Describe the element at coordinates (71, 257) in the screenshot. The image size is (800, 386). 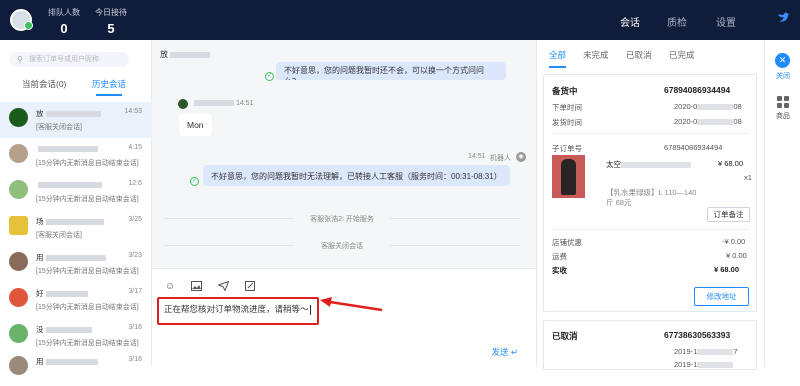
I see `list-item-name: 用` at that location.